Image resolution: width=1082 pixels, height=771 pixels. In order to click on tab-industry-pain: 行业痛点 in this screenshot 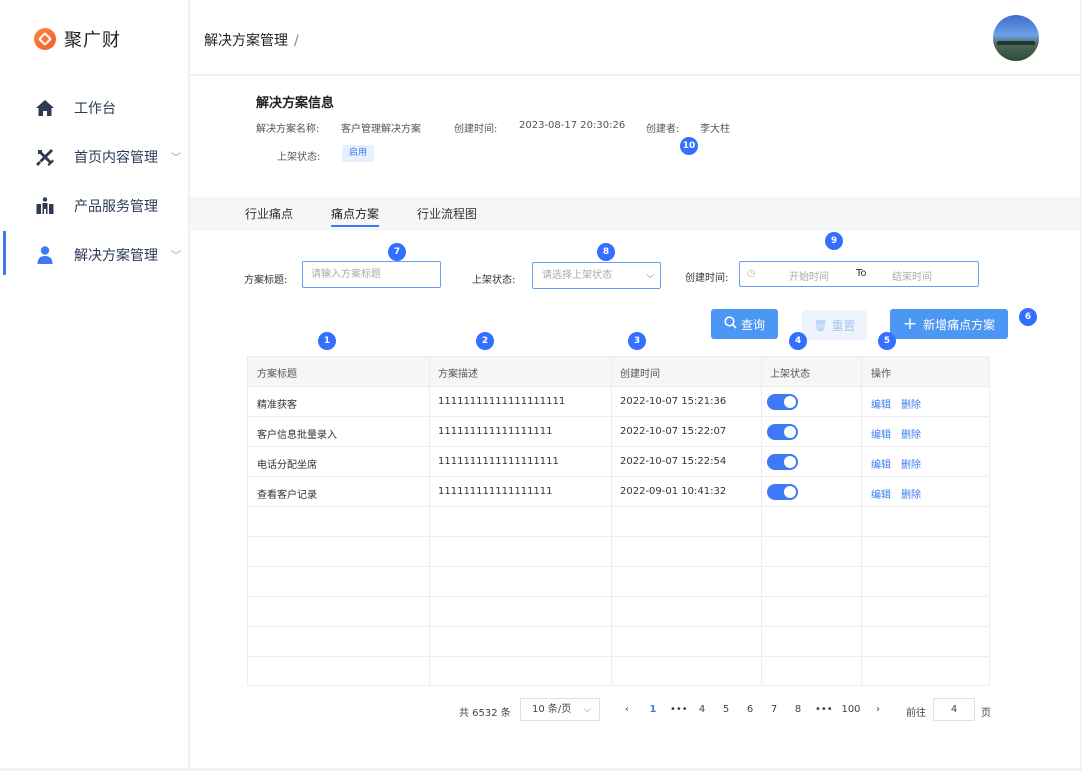, I will do `click(269, 213)`.